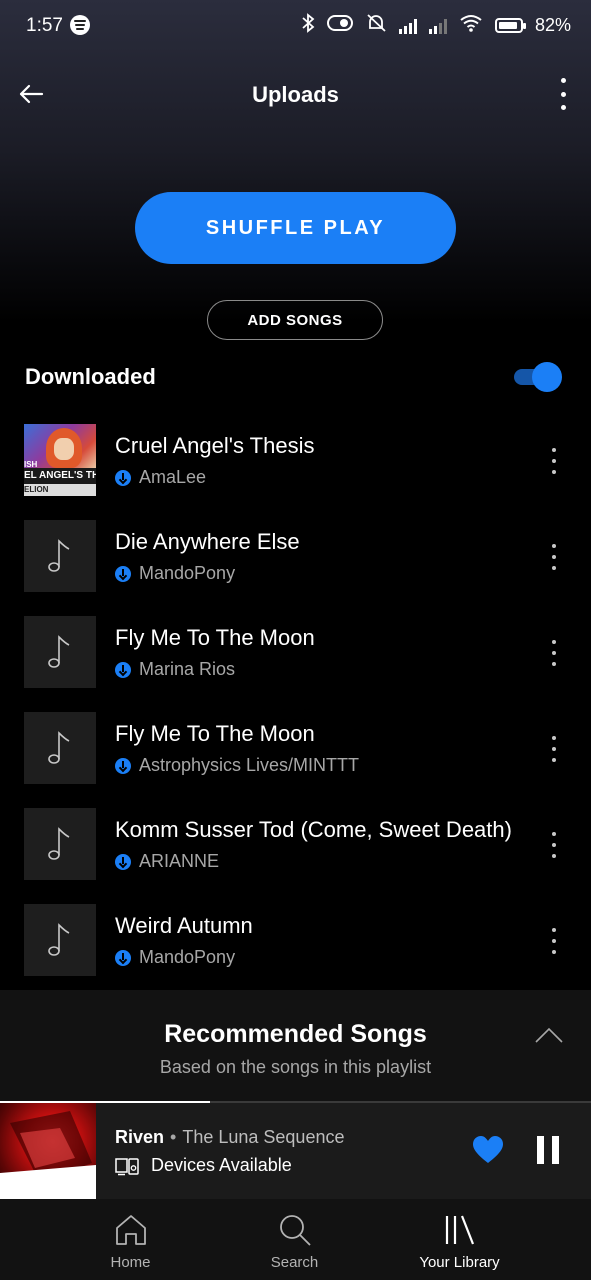  What do you see at coordinates (295, 1067) in the screenshot?
I see `recommended-subtitle: Based on the songs in this playlist` at bounding box center [295, 1067].